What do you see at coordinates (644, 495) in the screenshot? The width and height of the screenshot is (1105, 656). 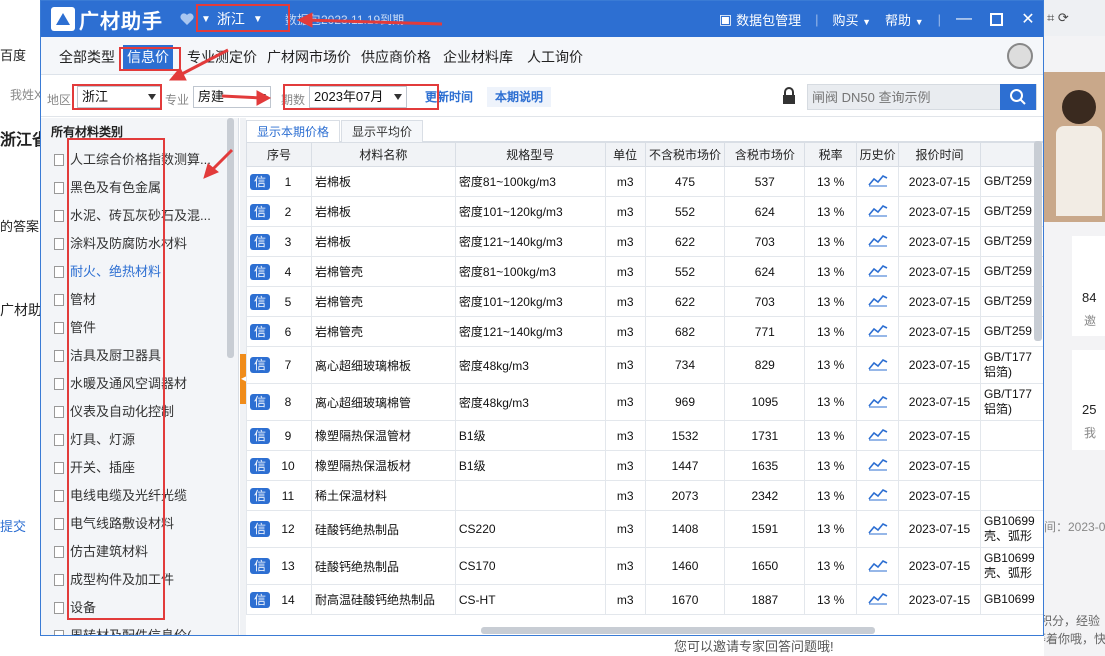 I see `table-row: 信 11 稀土保温材料 m3 2073 2342 13 % 2023-07-15` at bounding box center [644, 495].